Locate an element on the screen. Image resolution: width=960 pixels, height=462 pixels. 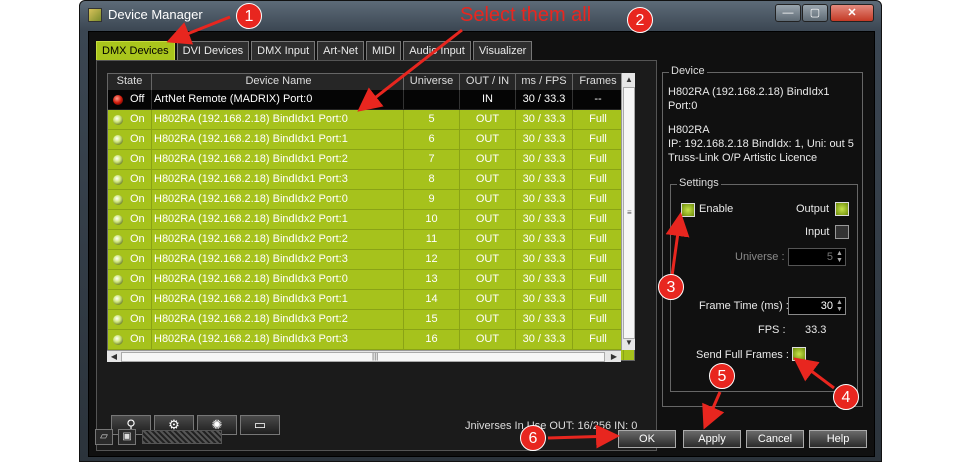
arrow-to-enable is located at coordinates (677, 244).